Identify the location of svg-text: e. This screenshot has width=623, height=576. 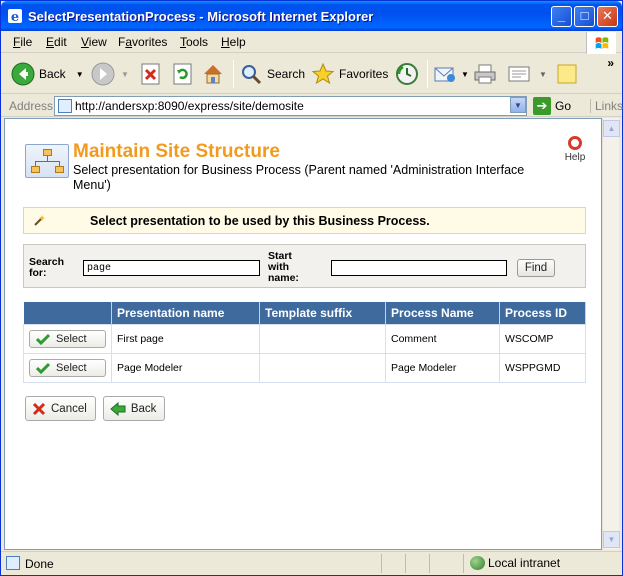
(15, 17).